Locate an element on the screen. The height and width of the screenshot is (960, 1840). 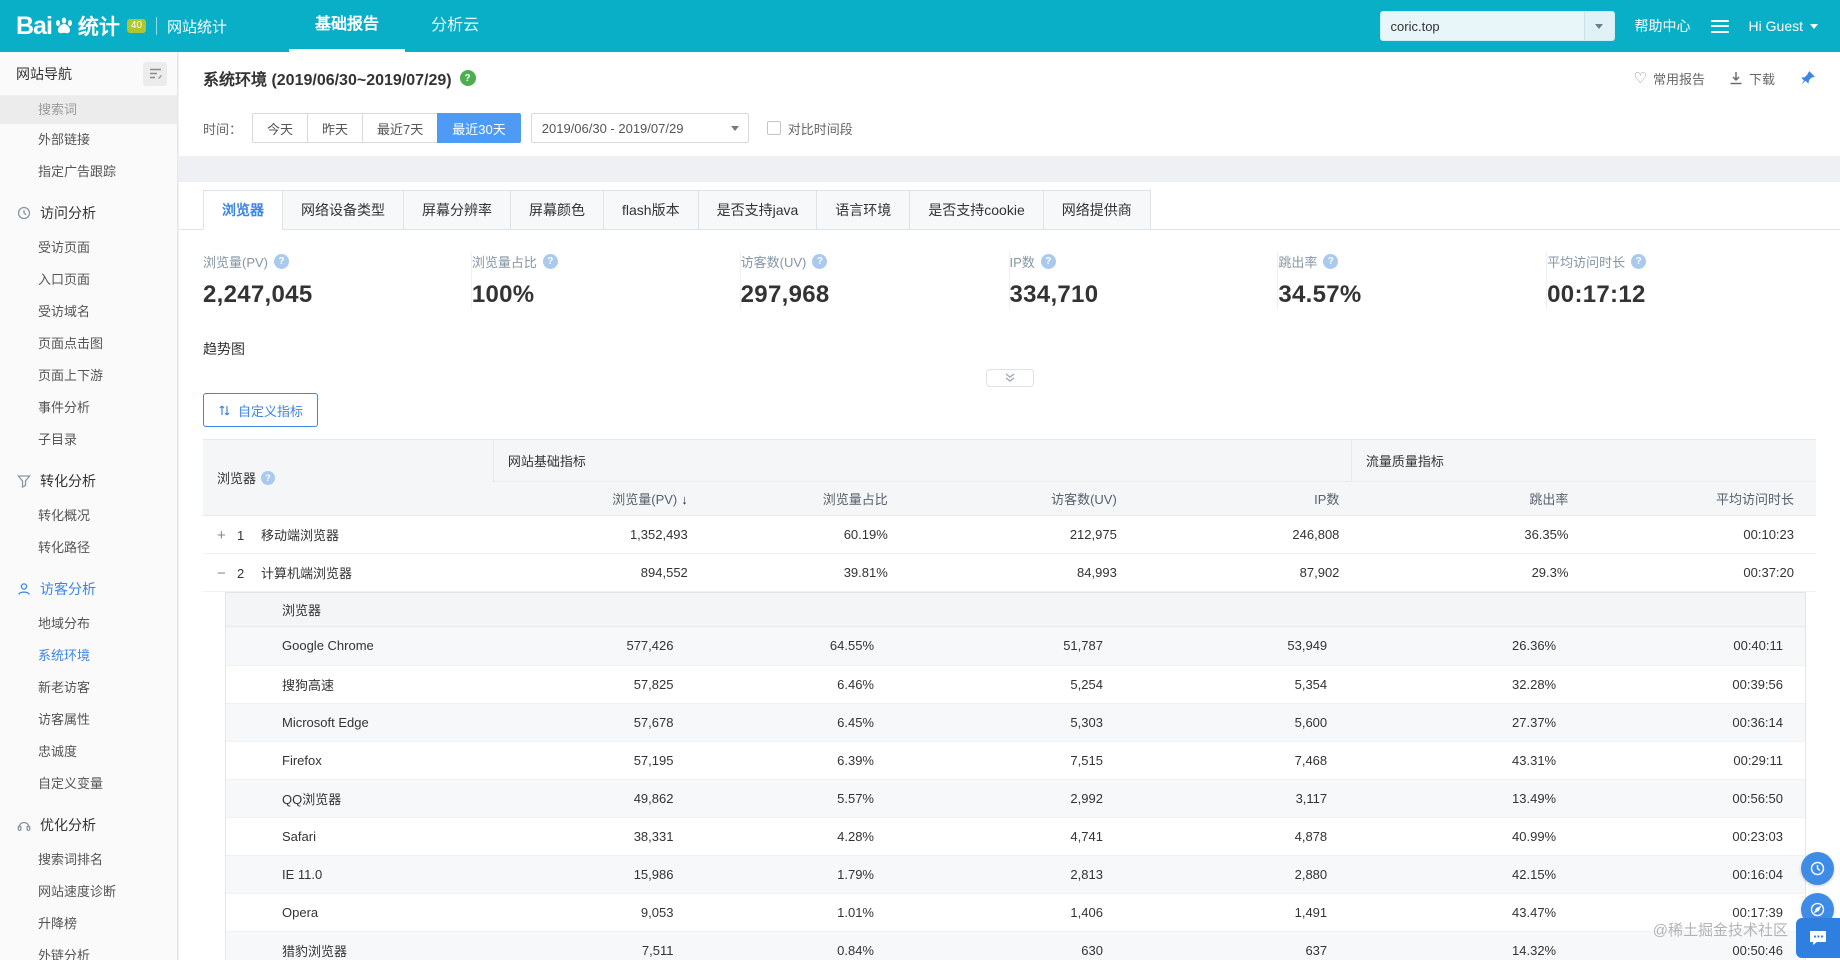
sidebar-item-visited-pages: 受访页面 is located at coordinates (88, 248).